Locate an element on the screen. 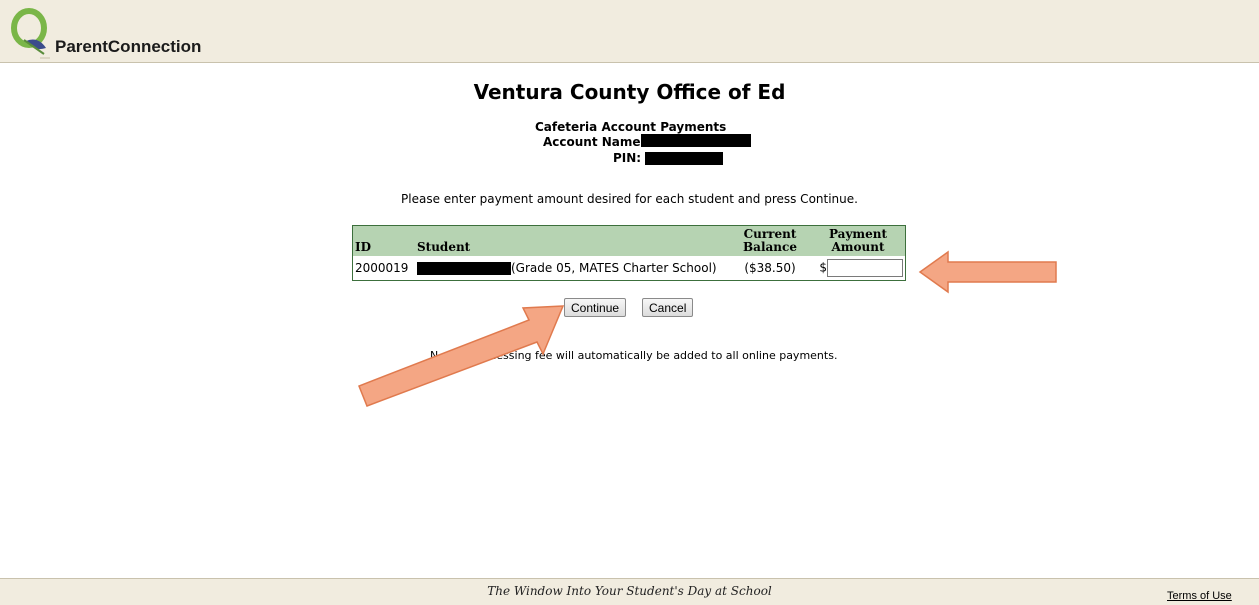 This screenshot has width=1259, height=605. diagonal-arrow-annotation-icon is located at coordinates (461, 356).